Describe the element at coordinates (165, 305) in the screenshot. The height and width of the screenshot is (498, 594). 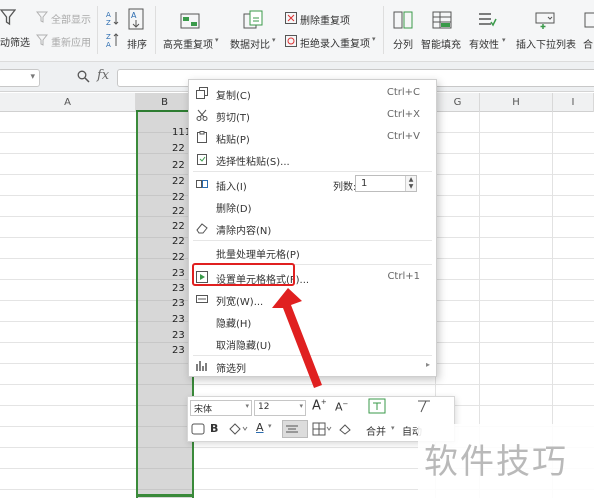
I see `selected-column-b` at that location.